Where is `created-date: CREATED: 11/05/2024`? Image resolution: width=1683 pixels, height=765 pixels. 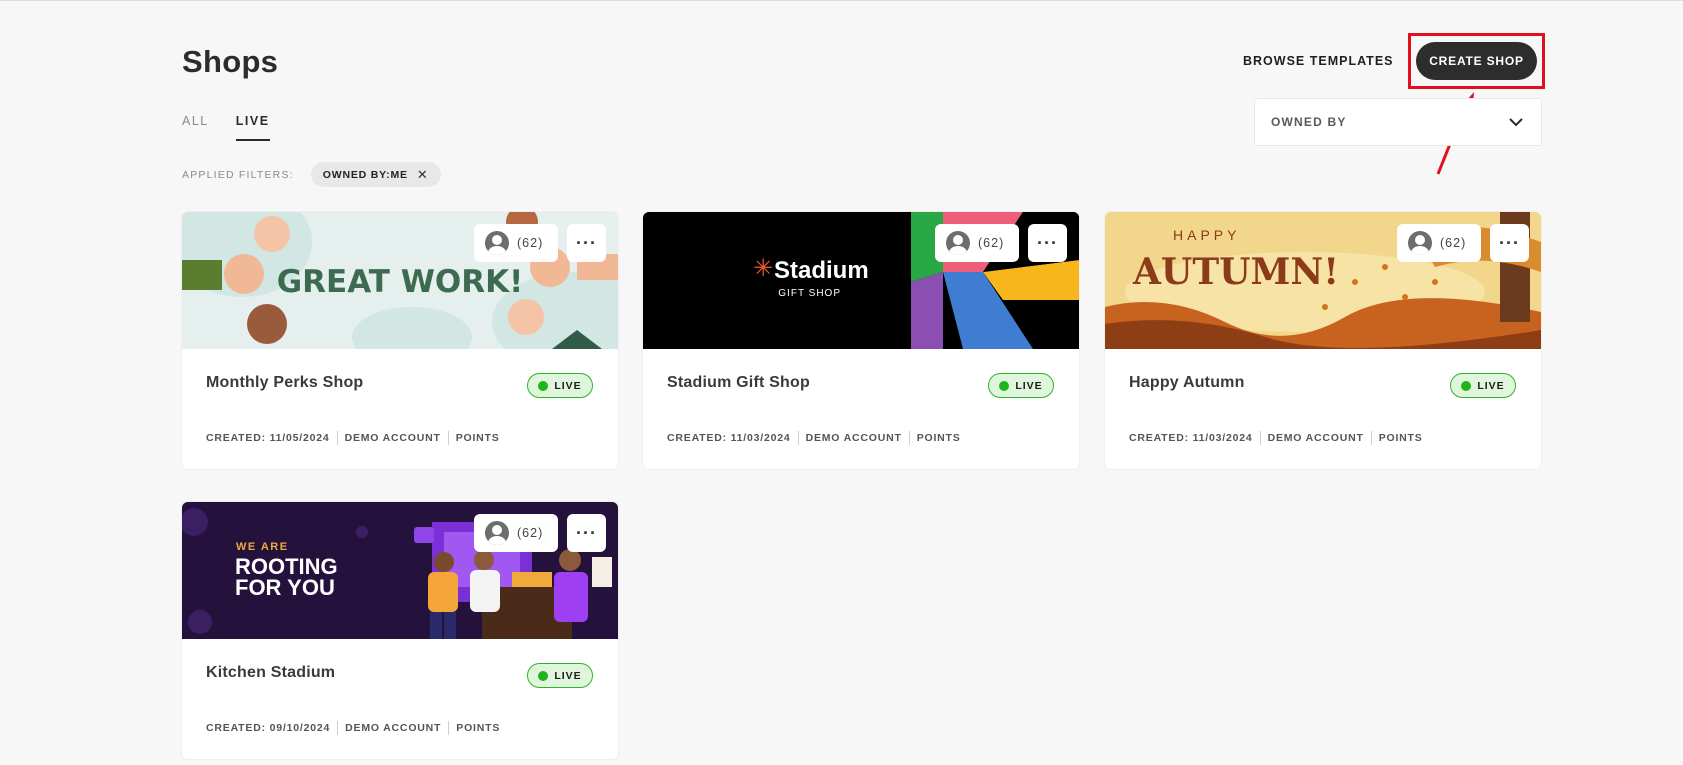
created-date: CREATED: 11/05/2024 is located at coordinates (268, 438).